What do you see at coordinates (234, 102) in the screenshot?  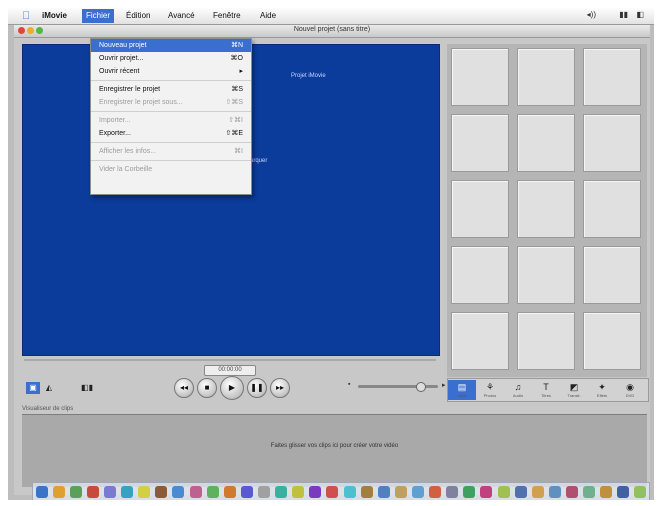 I see `menu-item-shortcut: ⇧⌘S` at bounding box center [234, 102].